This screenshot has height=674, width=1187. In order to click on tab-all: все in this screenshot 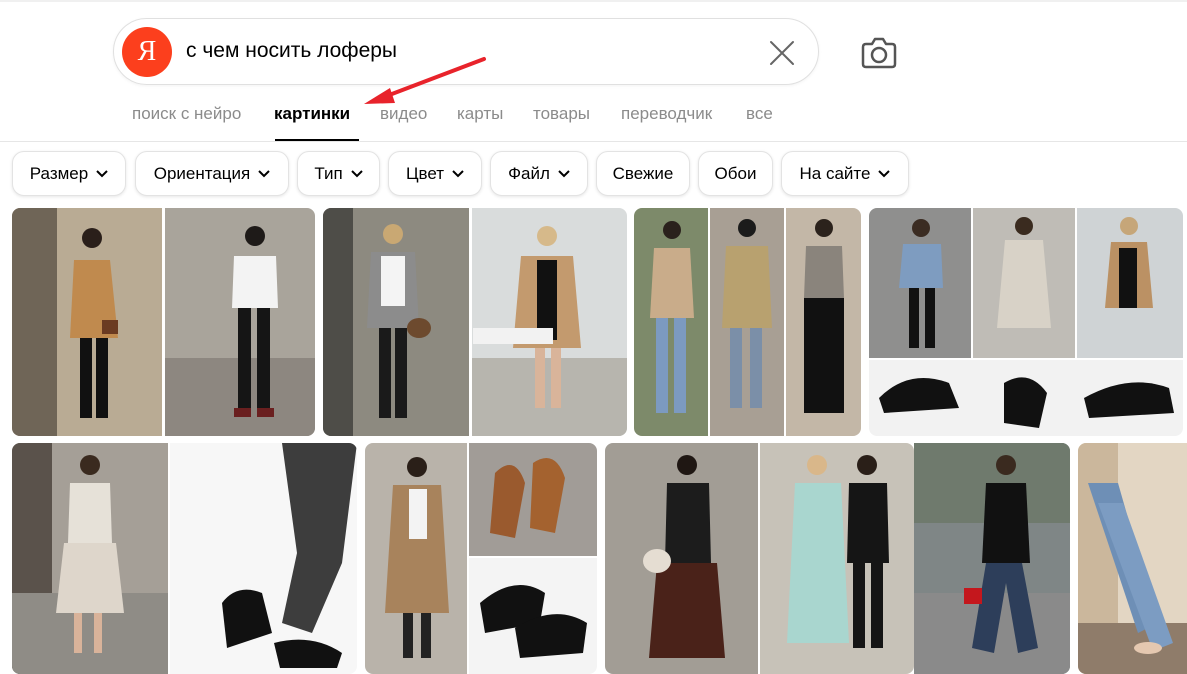, I will do `click(759, 114)`.